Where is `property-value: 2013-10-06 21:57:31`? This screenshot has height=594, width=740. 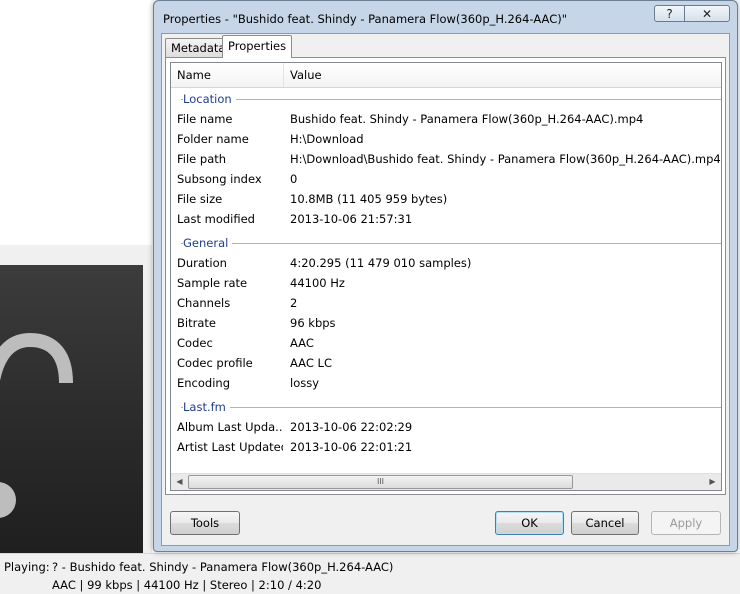
property-value: 2013-10-06 21:57:31 is located at coordinates (351, 219).